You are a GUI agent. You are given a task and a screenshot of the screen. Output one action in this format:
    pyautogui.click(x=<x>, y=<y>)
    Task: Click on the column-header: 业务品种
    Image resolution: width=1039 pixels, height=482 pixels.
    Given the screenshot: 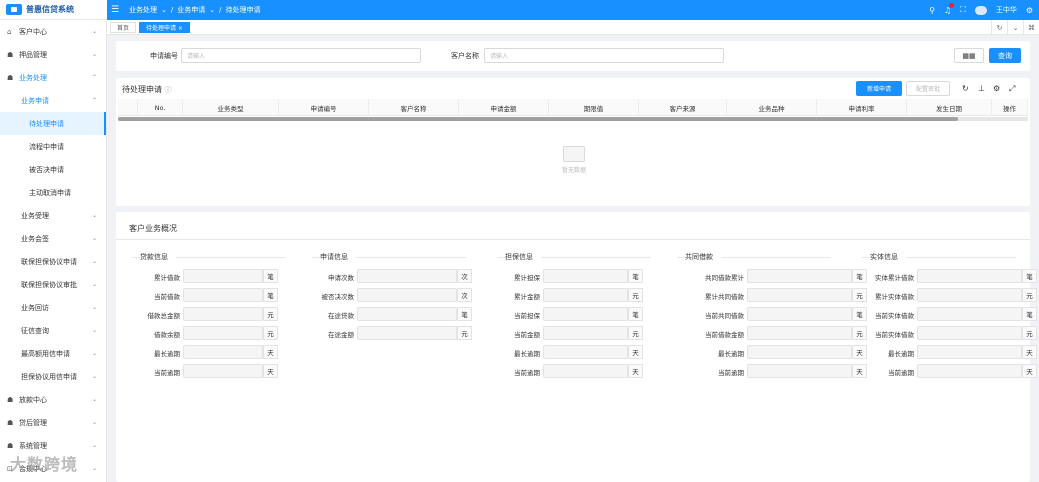 What is the action you would take?
    pyautogui.click(x=772, y=107)
    